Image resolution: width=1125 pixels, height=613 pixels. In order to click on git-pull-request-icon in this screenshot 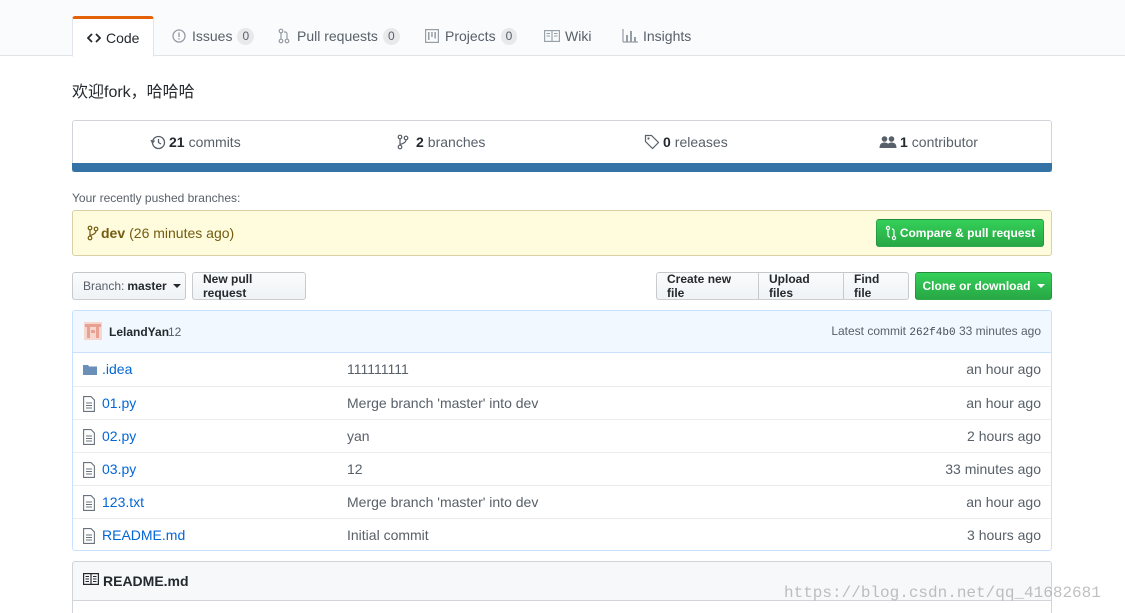, I will do `click(284, 36)`.